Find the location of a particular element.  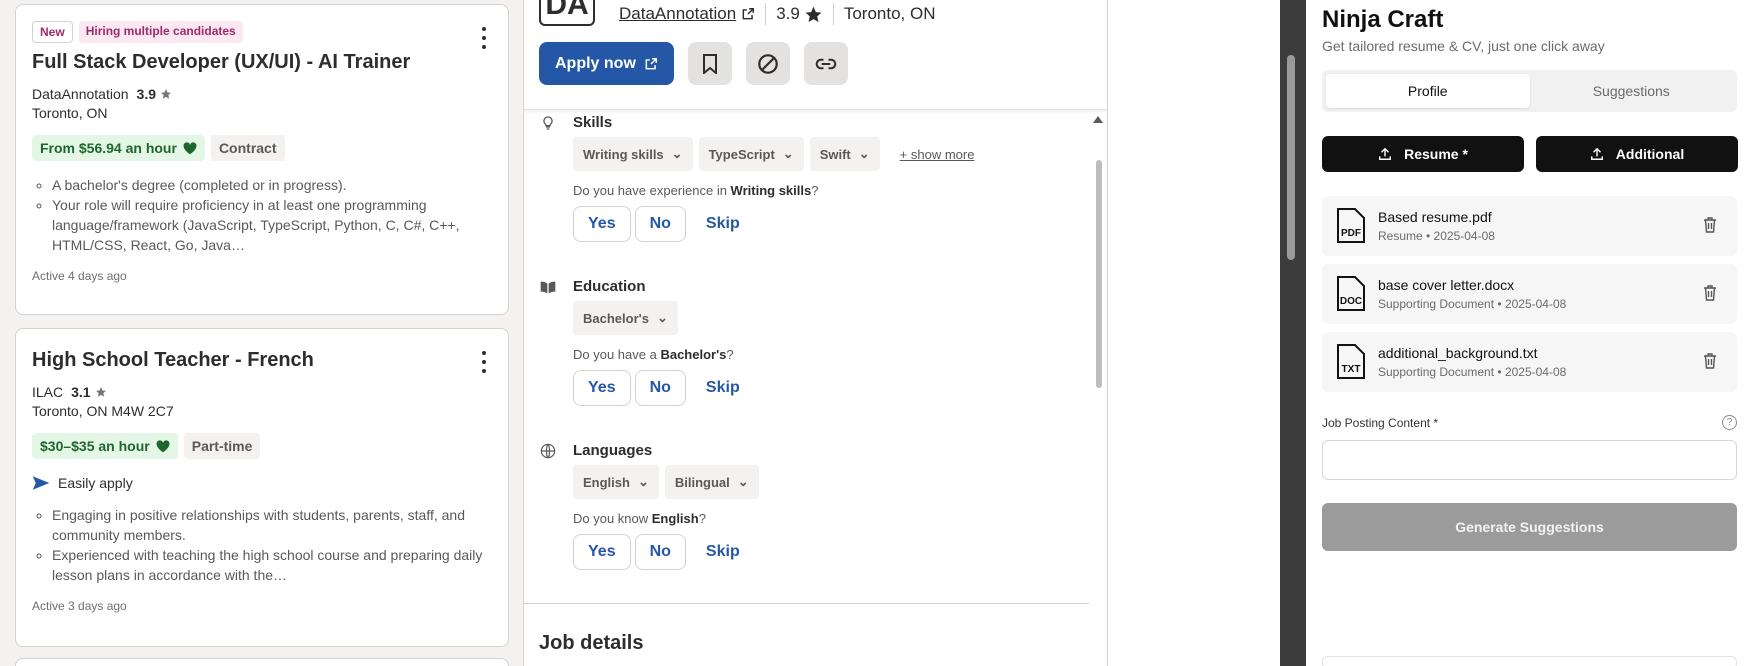

skills-heading: Skills is located at coordinates (809, 122).